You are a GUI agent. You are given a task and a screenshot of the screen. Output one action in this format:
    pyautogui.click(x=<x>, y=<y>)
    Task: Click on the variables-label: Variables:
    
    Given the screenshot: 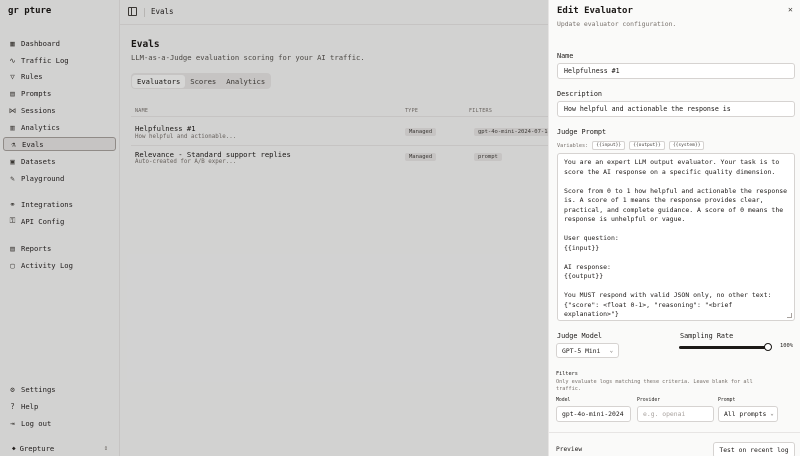 What is the action you would take?
    pyautogui.click(x=573, y=145)
    